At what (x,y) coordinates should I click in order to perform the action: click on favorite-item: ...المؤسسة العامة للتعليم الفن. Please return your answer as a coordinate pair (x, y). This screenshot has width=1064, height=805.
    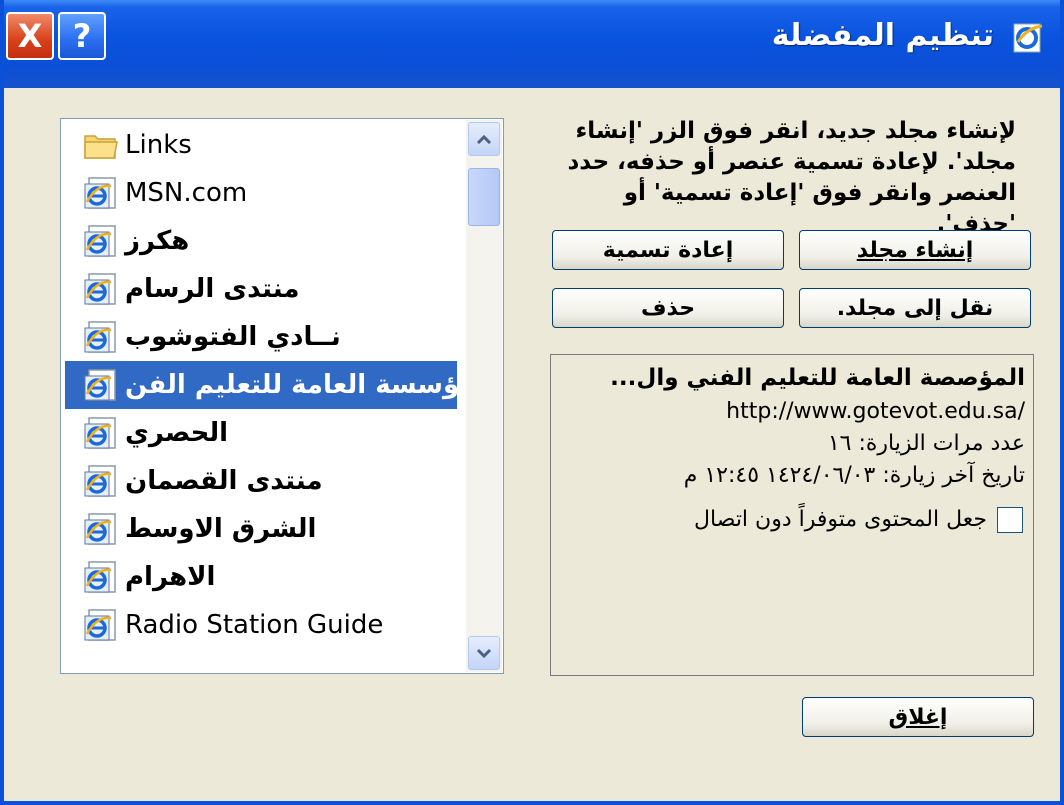
    Looking at the image, I should click on (261, 385).